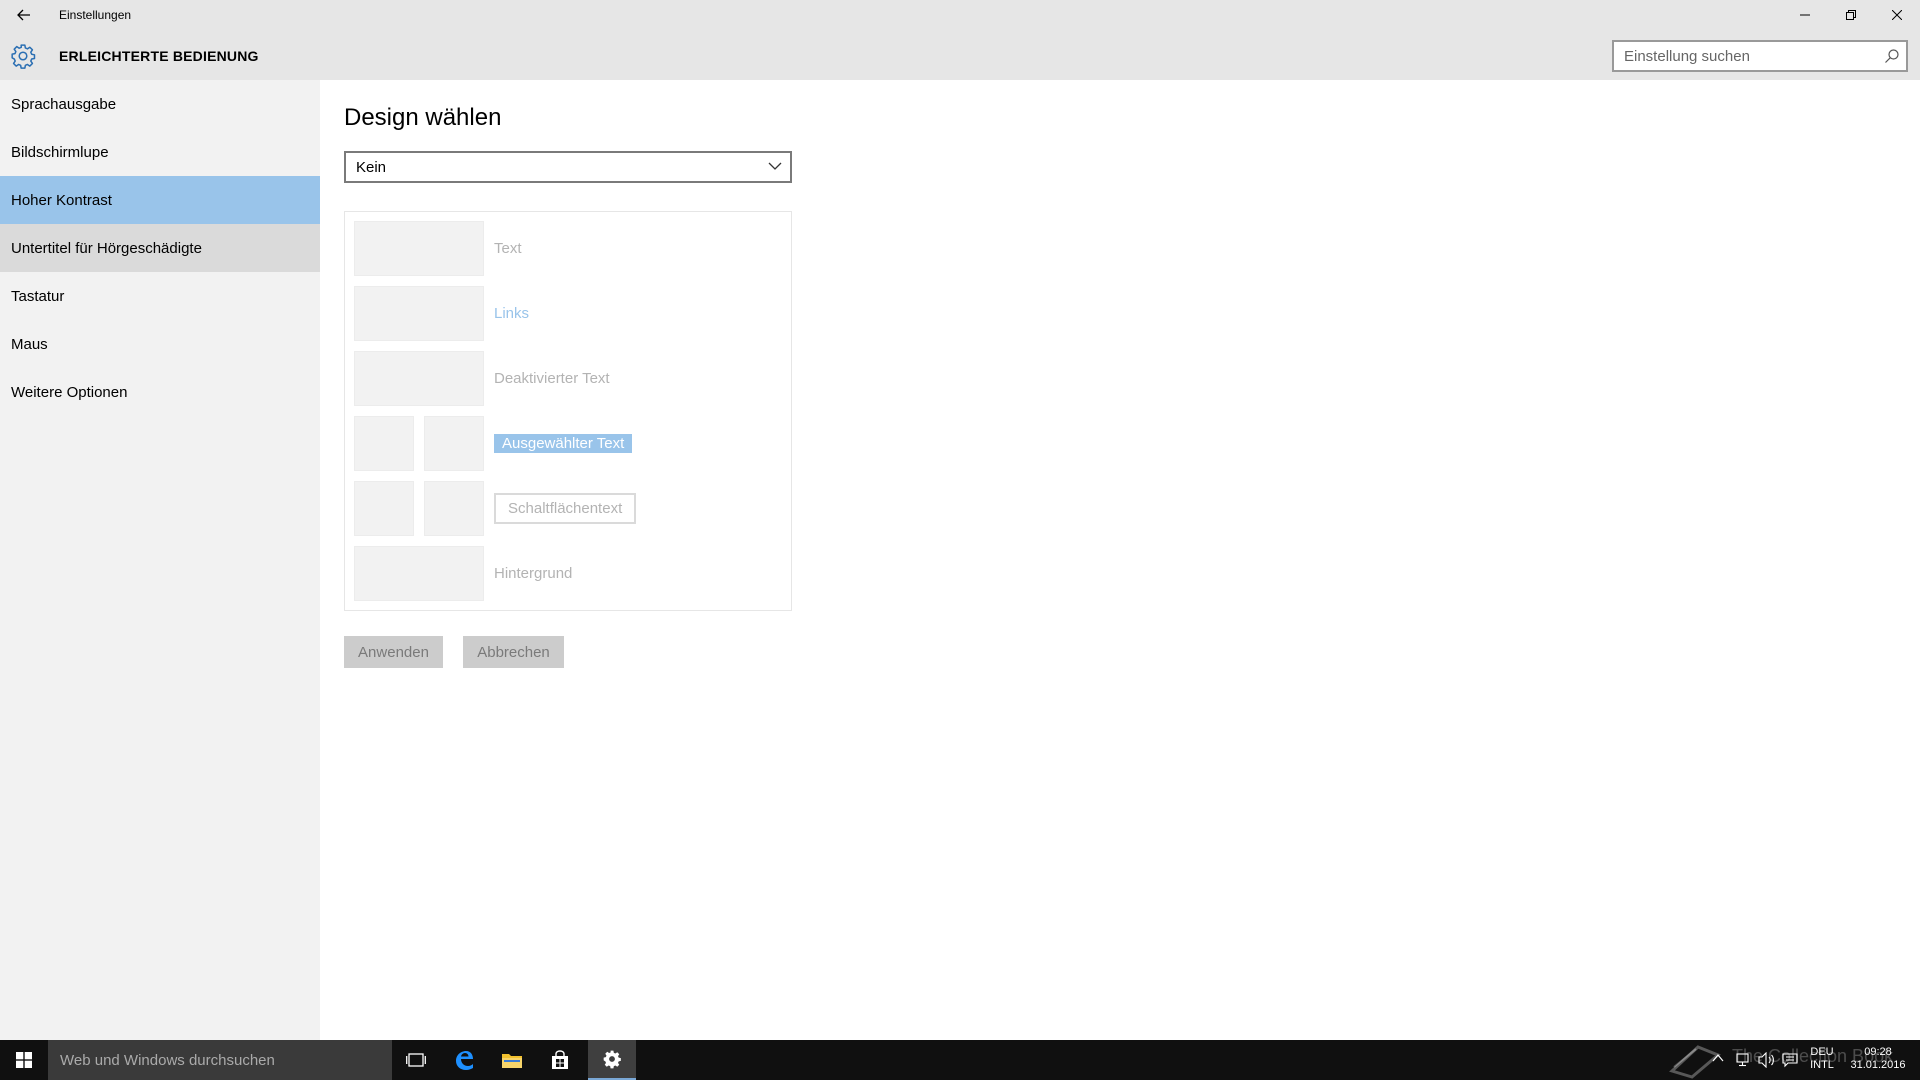  What do you see at coordinates (552, 378) in the screenshot?
I see `preview-disabled-text-label: Deaktivierter Text` at bounding box center [552, 378].